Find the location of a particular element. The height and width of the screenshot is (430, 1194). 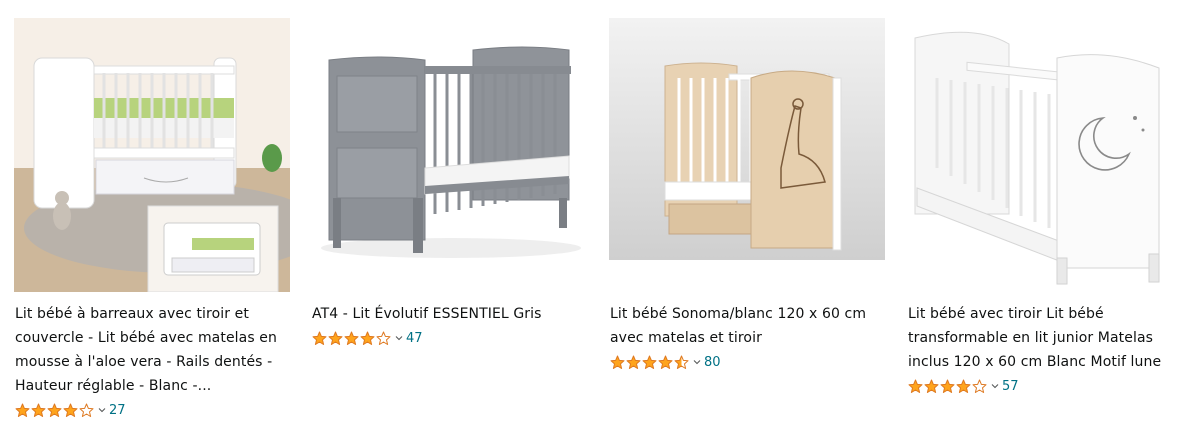

star-half-icon is located at coordinates (681, 362).